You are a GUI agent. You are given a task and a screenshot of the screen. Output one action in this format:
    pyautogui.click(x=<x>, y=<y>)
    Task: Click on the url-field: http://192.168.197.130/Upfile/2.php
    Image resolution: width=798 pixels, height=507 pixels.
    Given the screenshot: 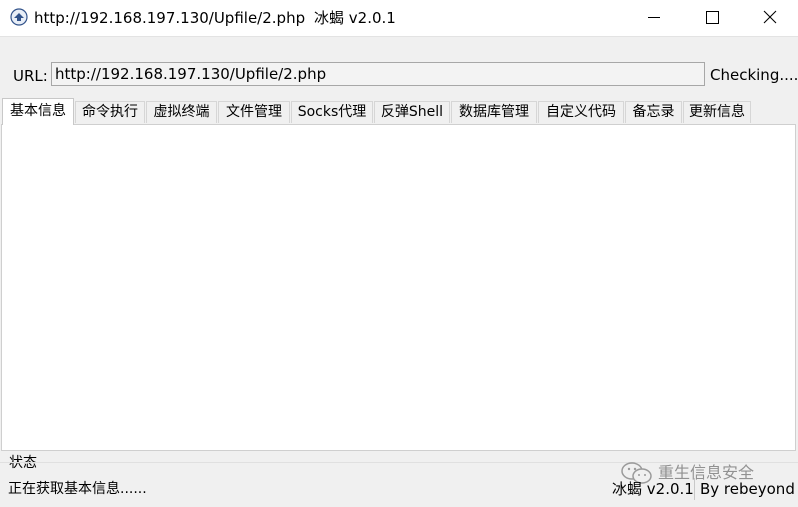 What is the action you would take?
    pyautogui.click(x=378, y=74)
    